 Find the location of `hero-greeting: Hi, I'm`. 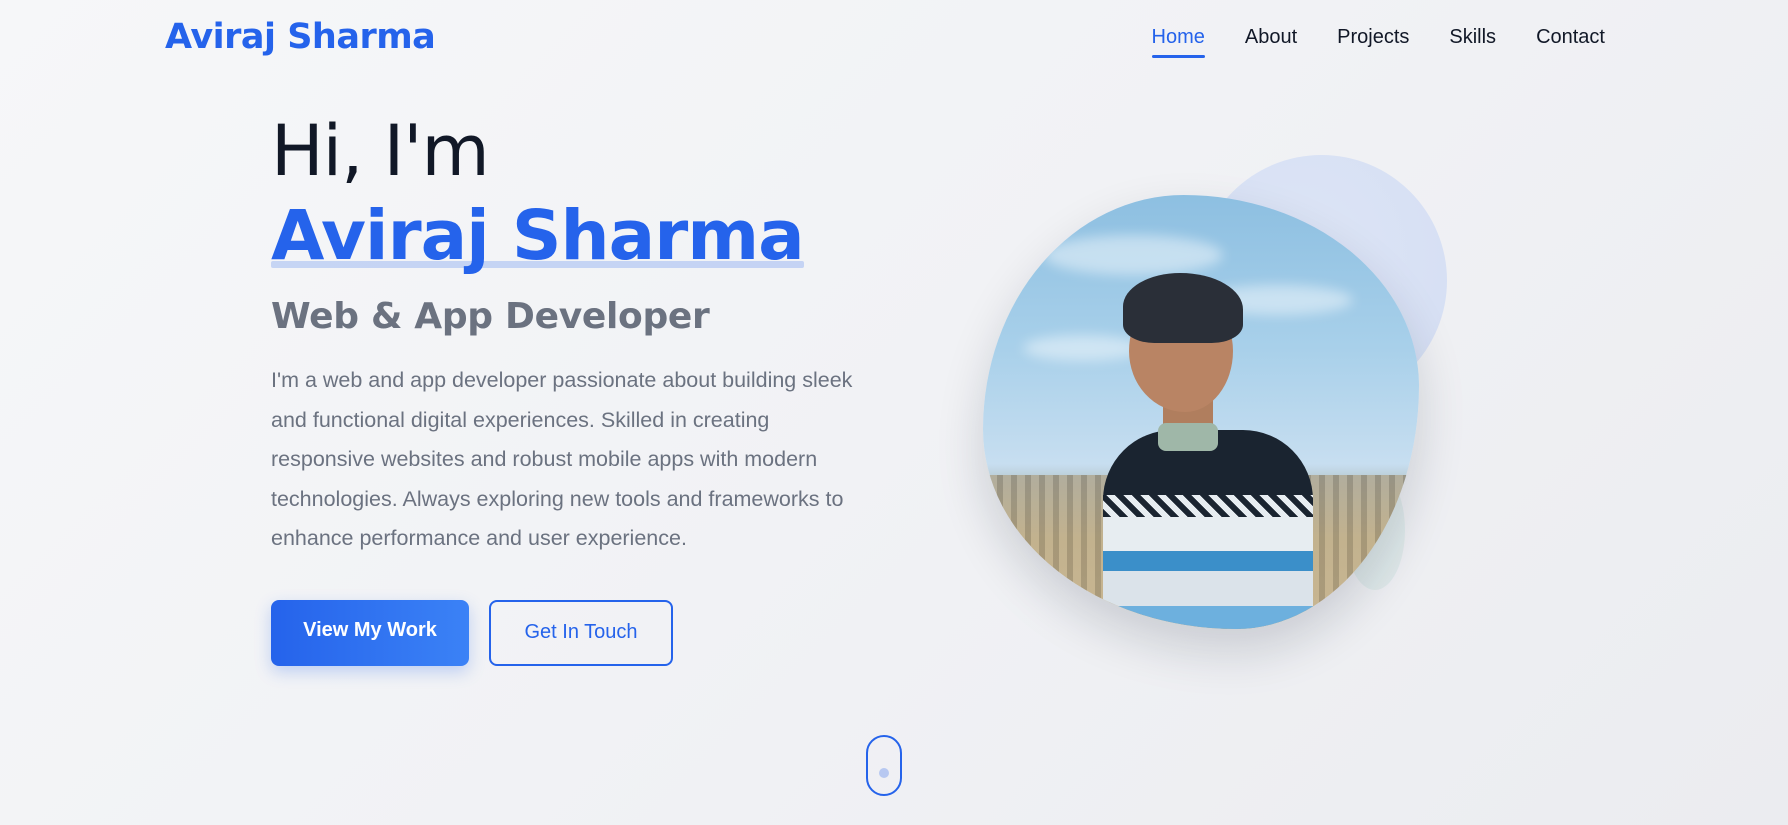

hero-greeting: Hi, I'm is located at coordinates (380, 151).